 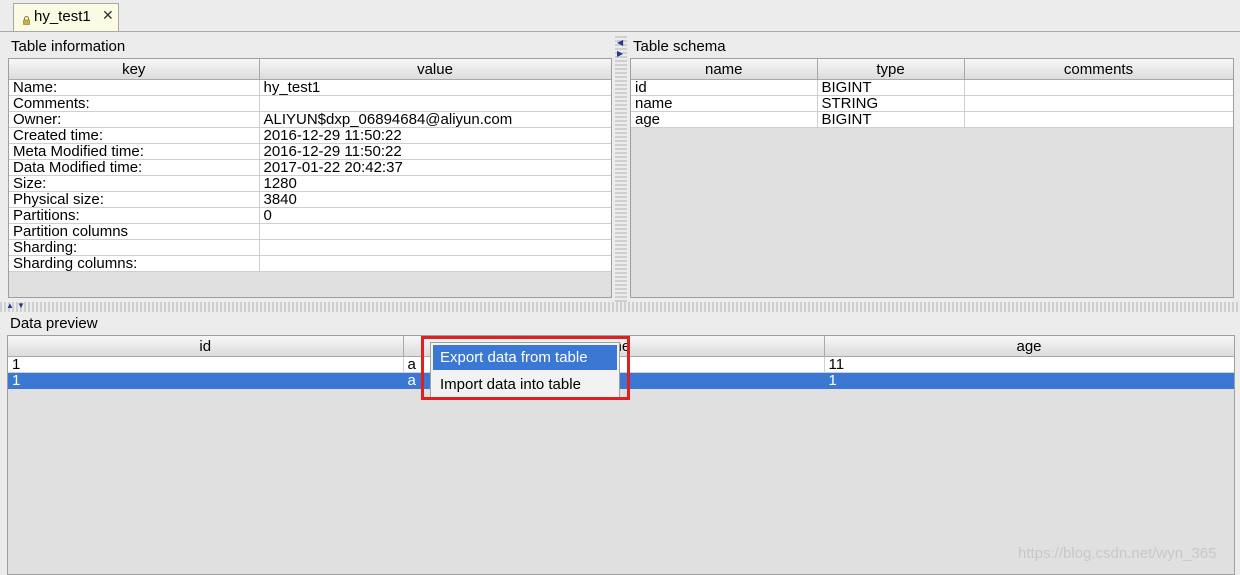 What do you see at coordinates (620, 306) in the screenshot?
I see `horizontal-splitter: ▲ ▼` at bounding box center [620, 306].